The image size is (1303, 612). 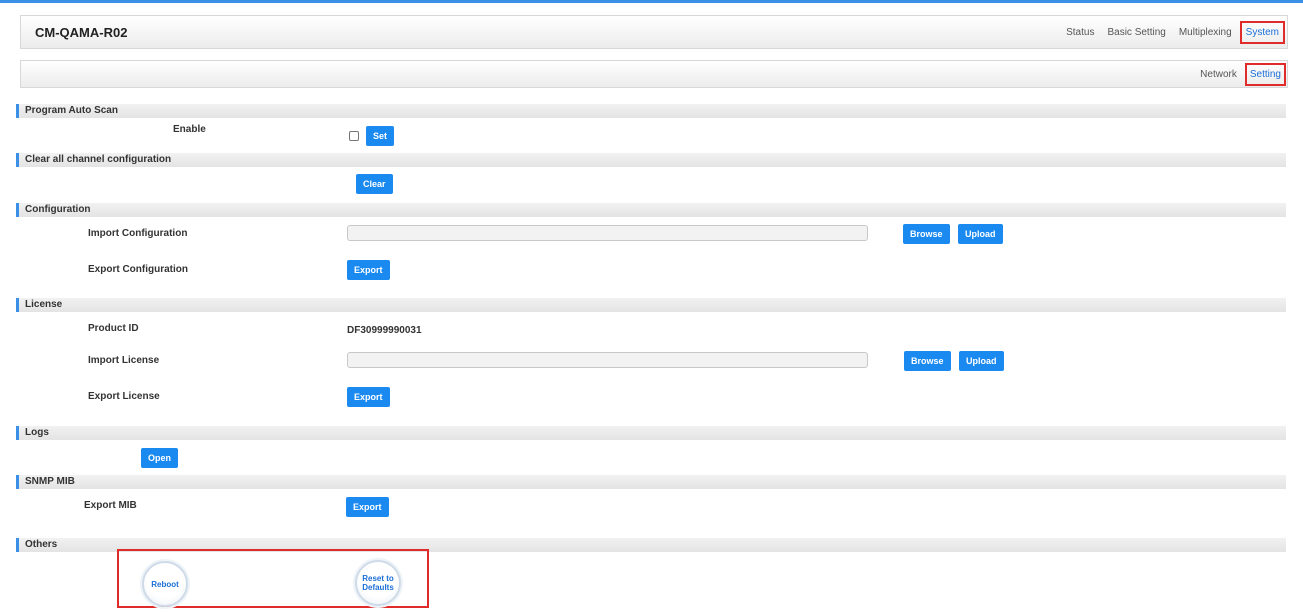 I want to click on import-configuration-label: Import Configuration, so click(x=138, y=233).